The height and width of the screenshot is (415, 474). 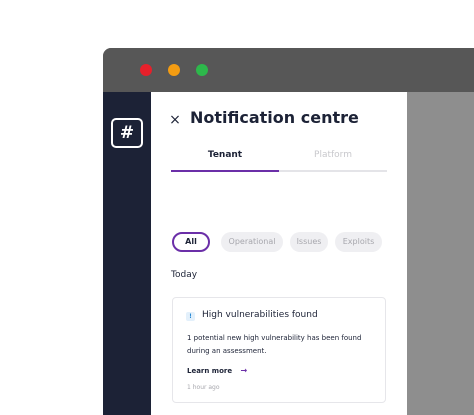 What do you see at coordinates (288, 70) in the screenshot?
I see `window-titlebar` at bounding box center [288, 70].